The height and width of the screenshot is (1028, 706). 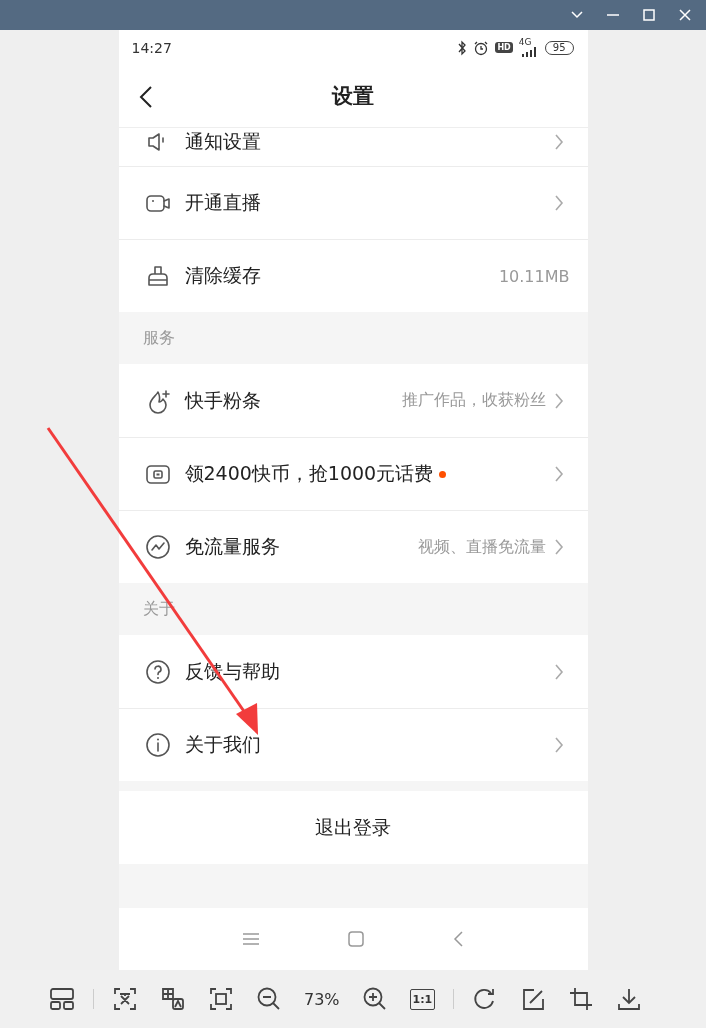 I want to click on row-value: 推广作品，收获粉丝, so click(x=473, y=400).